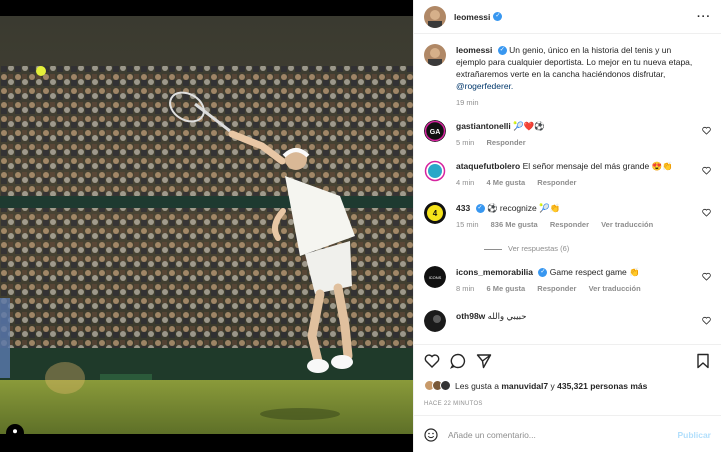 The image size is (721, 452). Describe the element at coordinates (583, 316) in the screenshot. I see `comment-body: oth98w حبيبي والله` at that location.